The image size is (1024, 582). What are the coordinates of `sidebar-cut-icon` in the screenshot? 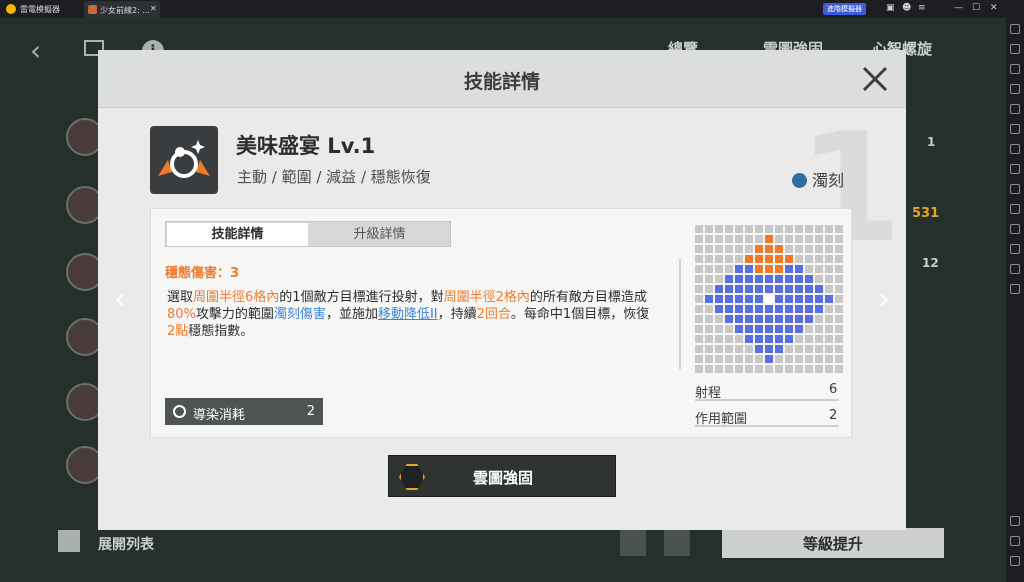 It's located at (1015, 169).